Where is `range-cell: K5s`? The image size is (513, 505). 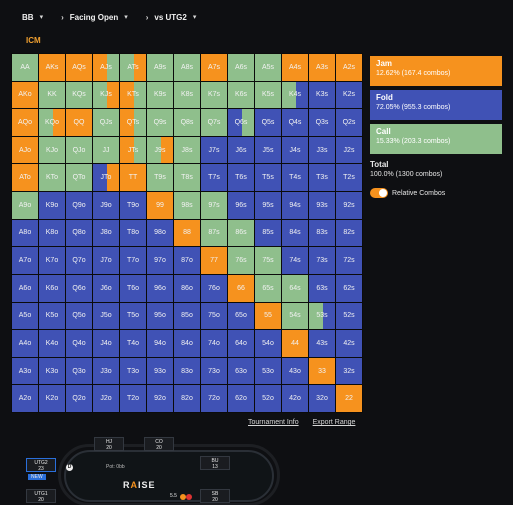 range-cell: K5s is located at coordinates (268, 95).